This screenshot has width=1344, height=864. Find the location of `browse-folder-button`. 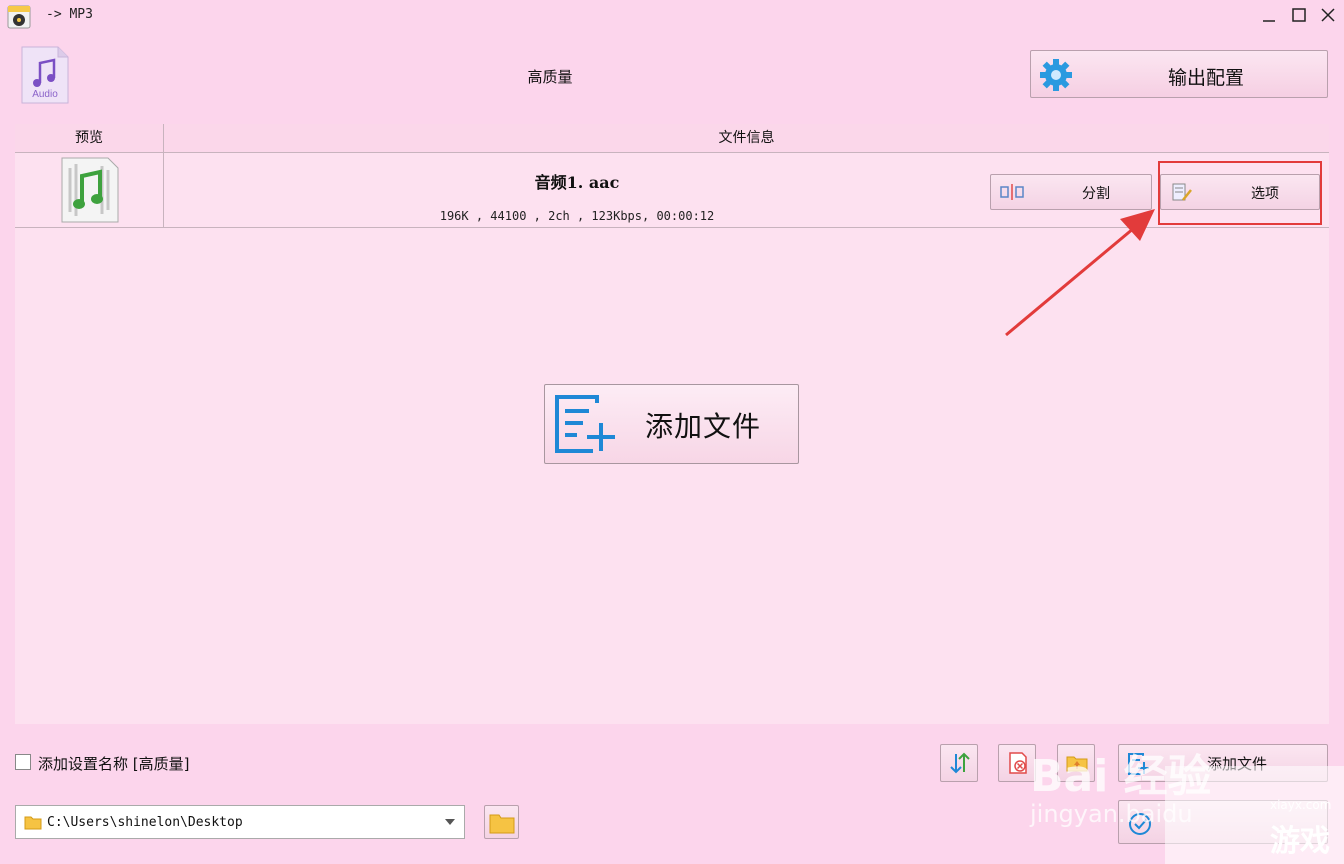

browse-folder-button is located at coordinates (501, 822).